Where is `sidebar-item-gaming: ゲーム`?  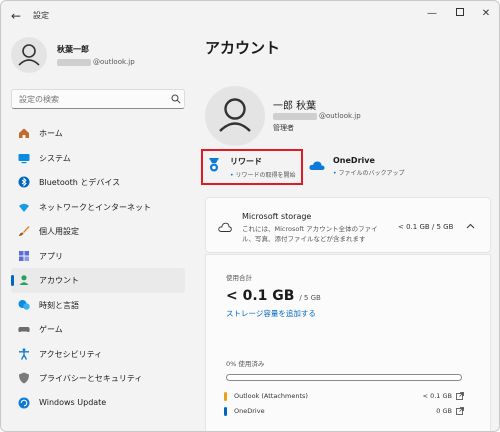 sidebar-item-gaming: ゲーム is located at coordinates (98, 329).